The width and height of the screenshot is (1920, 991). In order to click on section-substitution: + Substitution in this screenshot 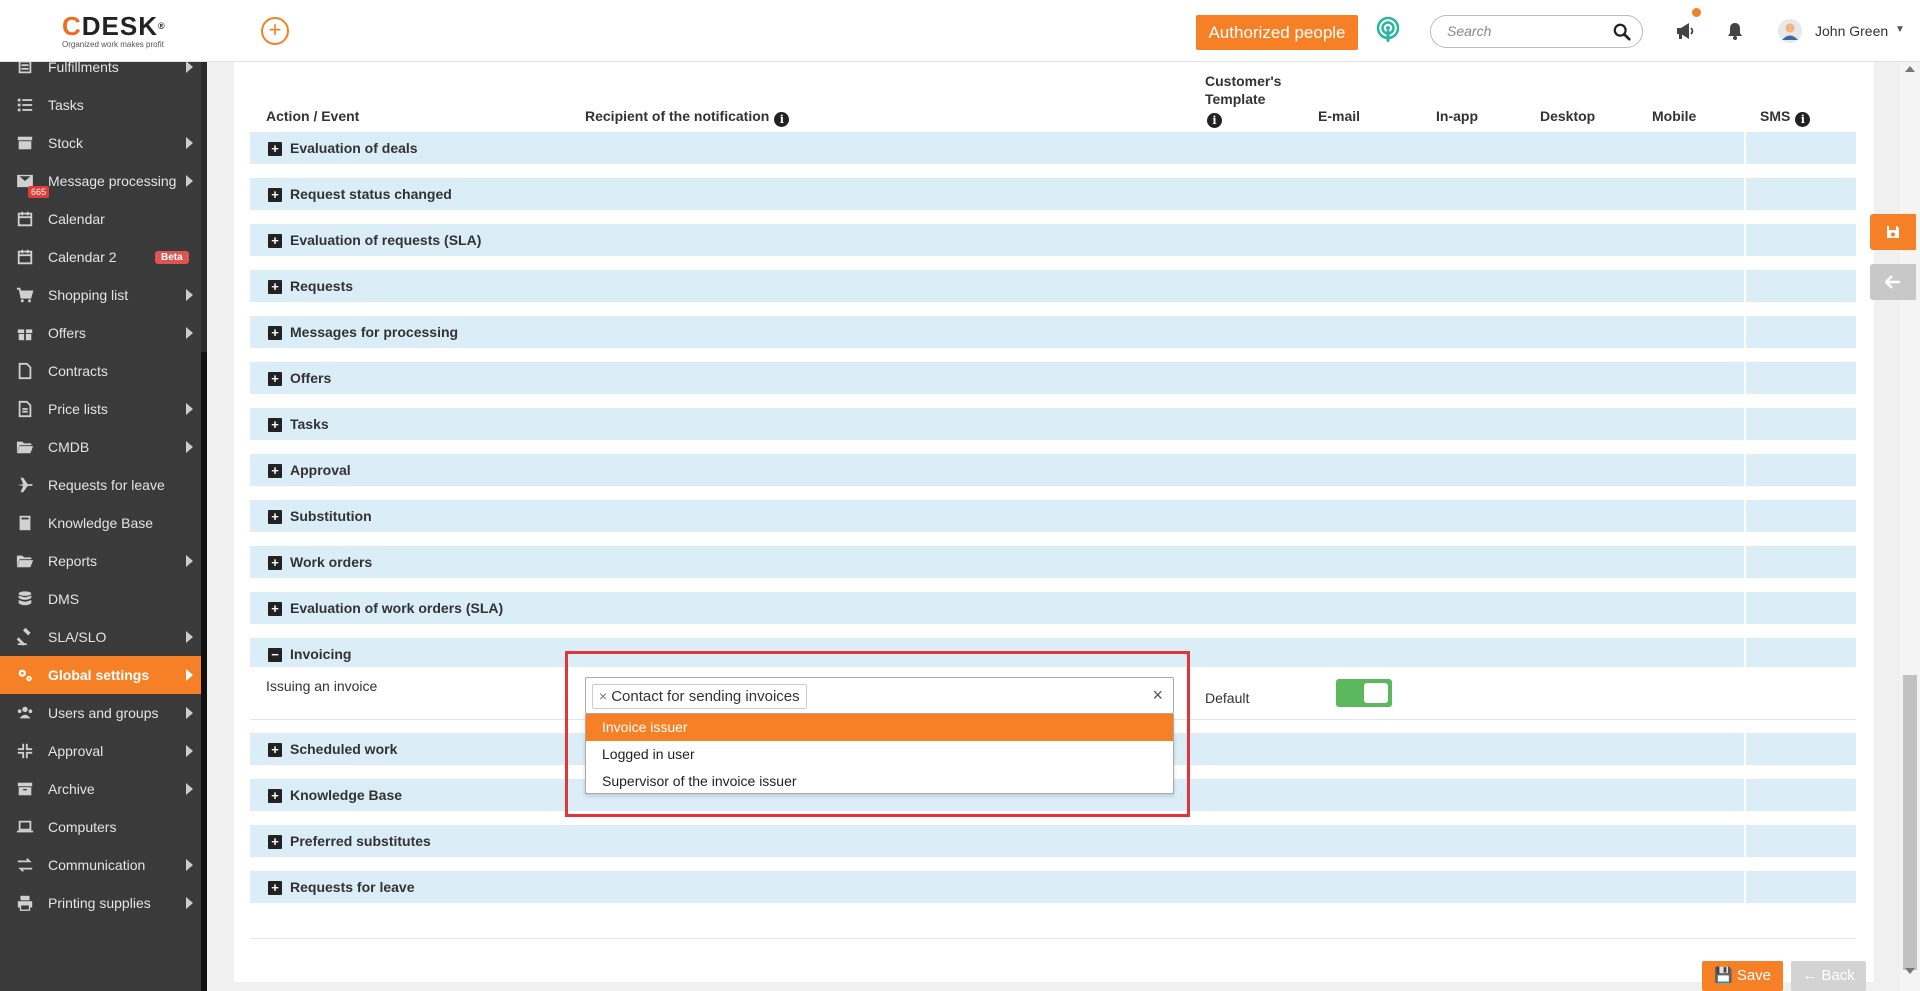, I will do `click(1053, 516)`.